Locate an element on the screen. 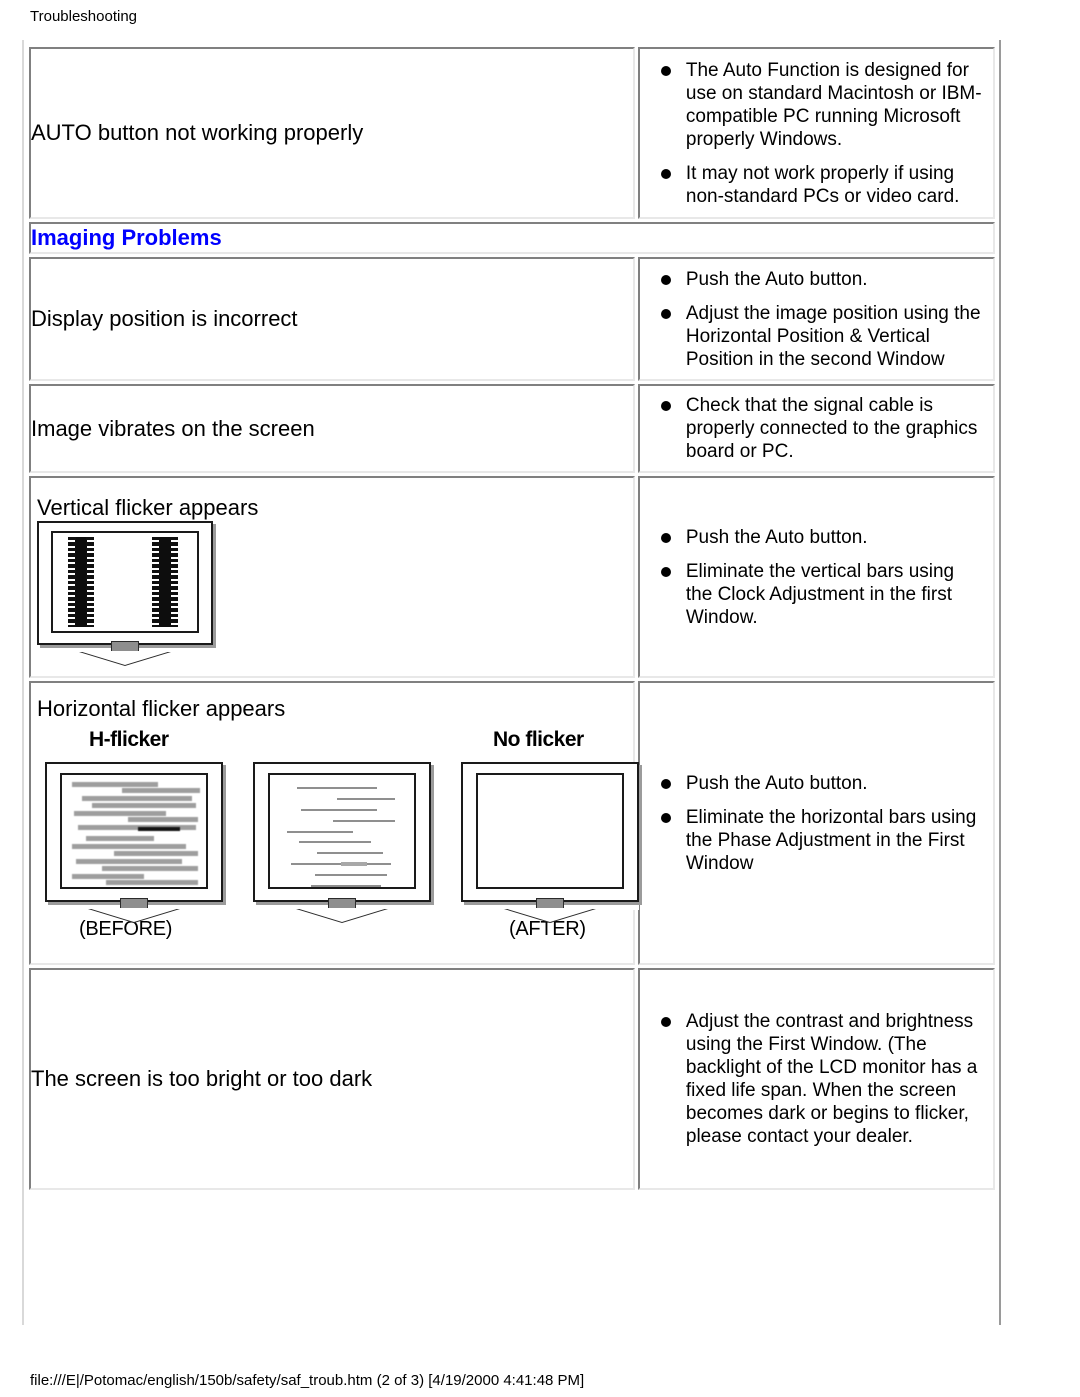  symptom-cell-image-vibrates: Image vibrates on the screen is located at coordinates (332, 428).